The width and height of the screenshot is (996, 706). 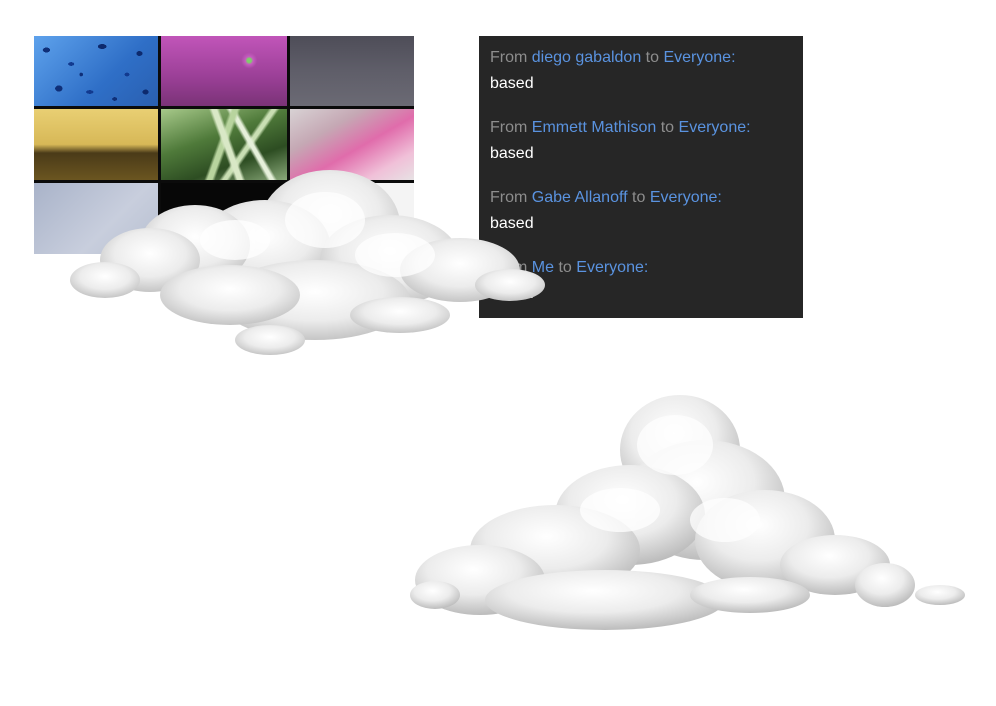 What do you see at coordinates (543, 267) in the screenshot?
I see `sender-name: Me` at bounding box center [543, 267].